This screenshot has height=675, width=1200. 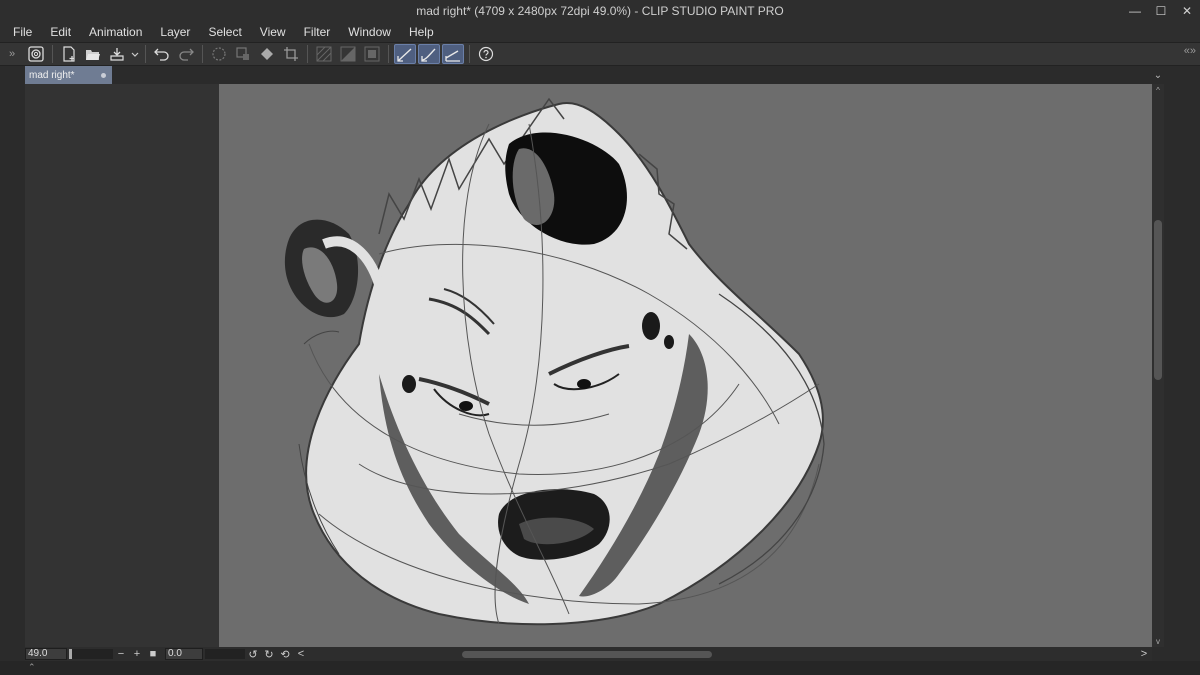 What do you see at coordinates (52, 75) in the screenshot?
I see `document-tab-label: mad right*` at bounding box center [52, 75].